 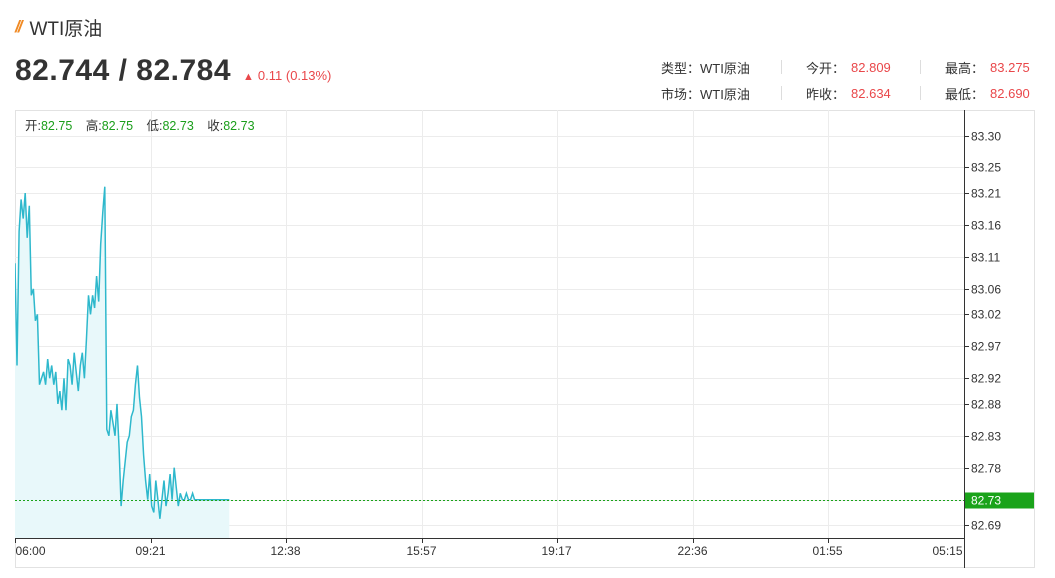 What do you see at coordinates (948, 551) in the screenshot?
I see `x-tick-label: 05:15` at bounding box center [948, 551].